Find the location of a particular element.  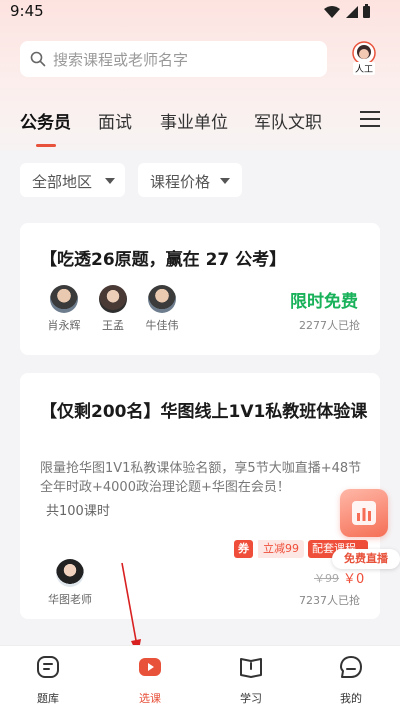

status-bar: 9:45 is located at coordinates (200, 12).